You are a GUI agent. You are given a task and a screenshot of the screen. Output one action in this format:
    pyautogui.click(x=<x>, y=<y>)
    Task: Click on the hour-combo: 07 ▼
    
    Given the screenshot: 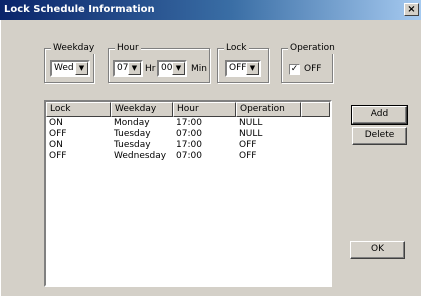 What is the action you would take?
    pyautogui.click(x=128, y=68)
    